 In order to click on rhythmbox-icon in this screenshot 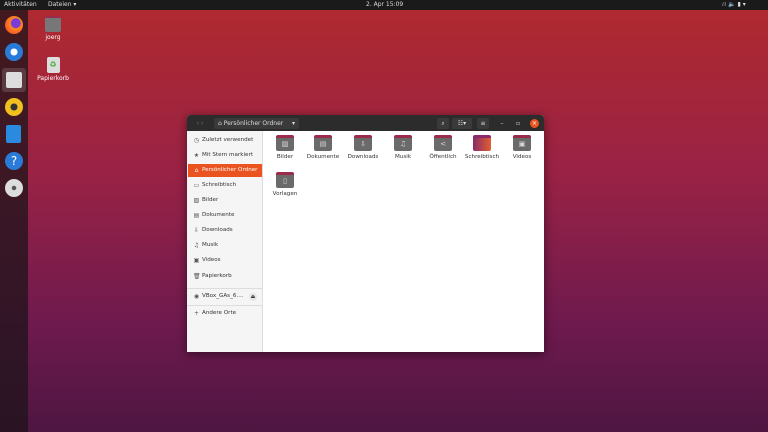, I will do `click(14, 107)`.